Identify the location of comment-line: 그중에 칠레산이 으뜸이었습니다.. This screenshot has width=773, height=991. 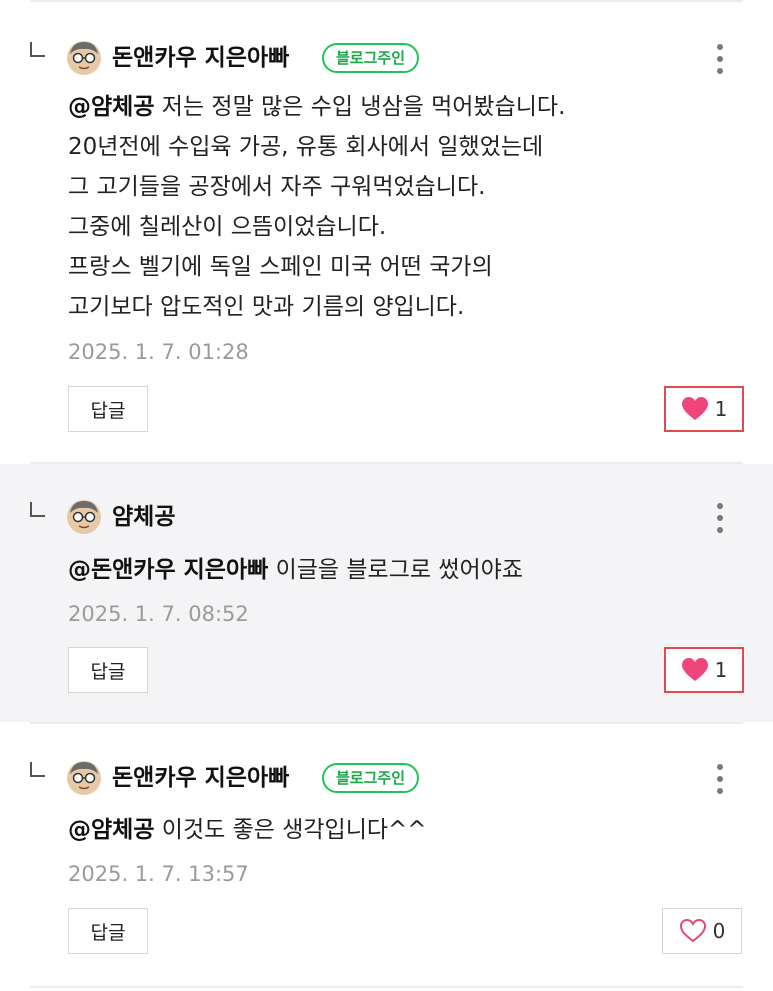
(227, 227).